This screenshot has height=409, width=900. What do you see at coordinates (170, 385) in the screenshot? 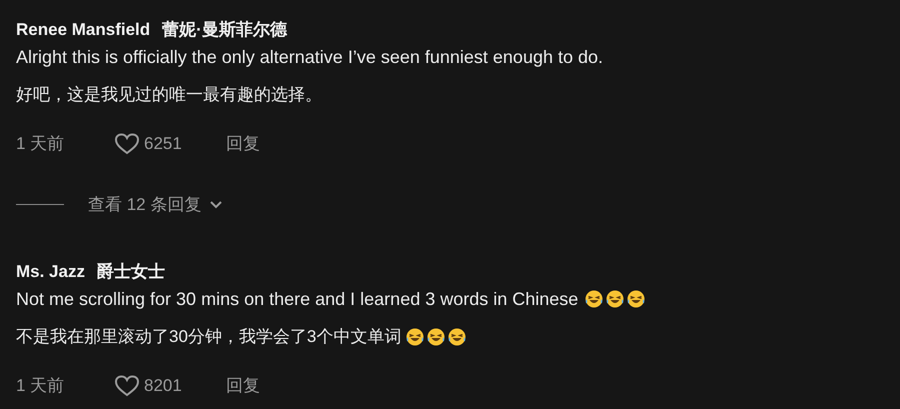
I see `like-button: 8201` at bounding box center [170, 385].